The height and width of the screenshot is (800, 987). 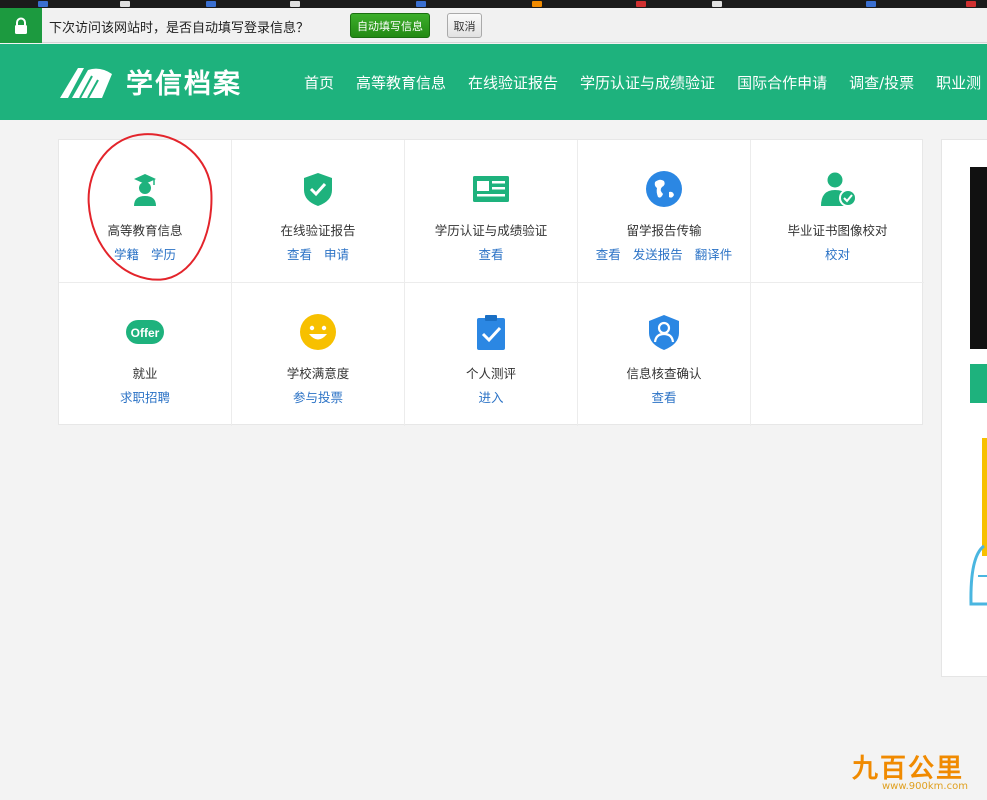 I want to click on service-study-abroad-report: 留学报告传输 查看 发送报告 翻译件, so click(x=664, y=211).